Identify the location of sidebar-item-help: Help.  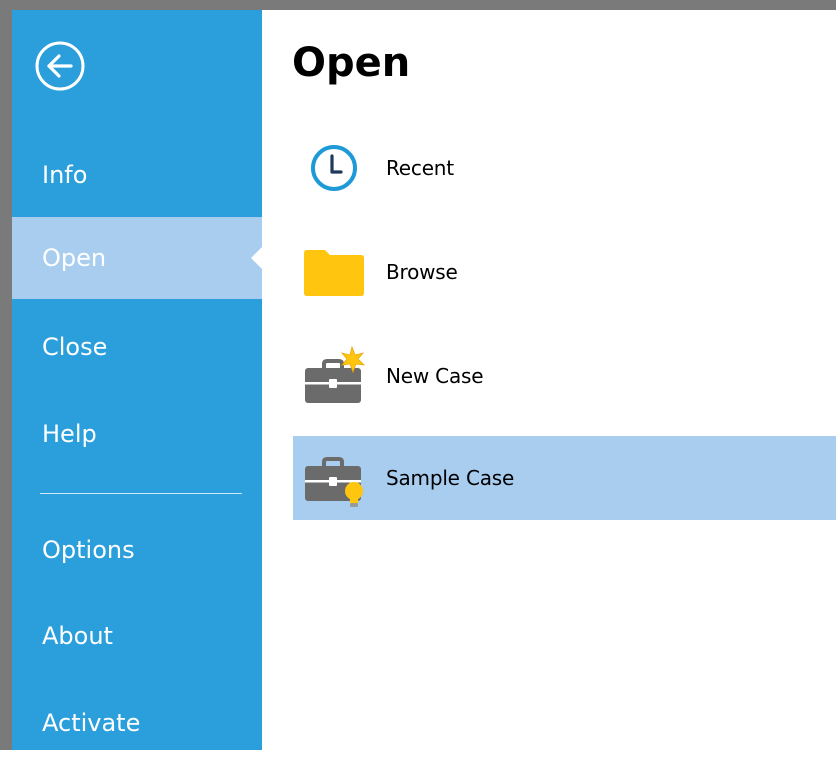
(137, 434).